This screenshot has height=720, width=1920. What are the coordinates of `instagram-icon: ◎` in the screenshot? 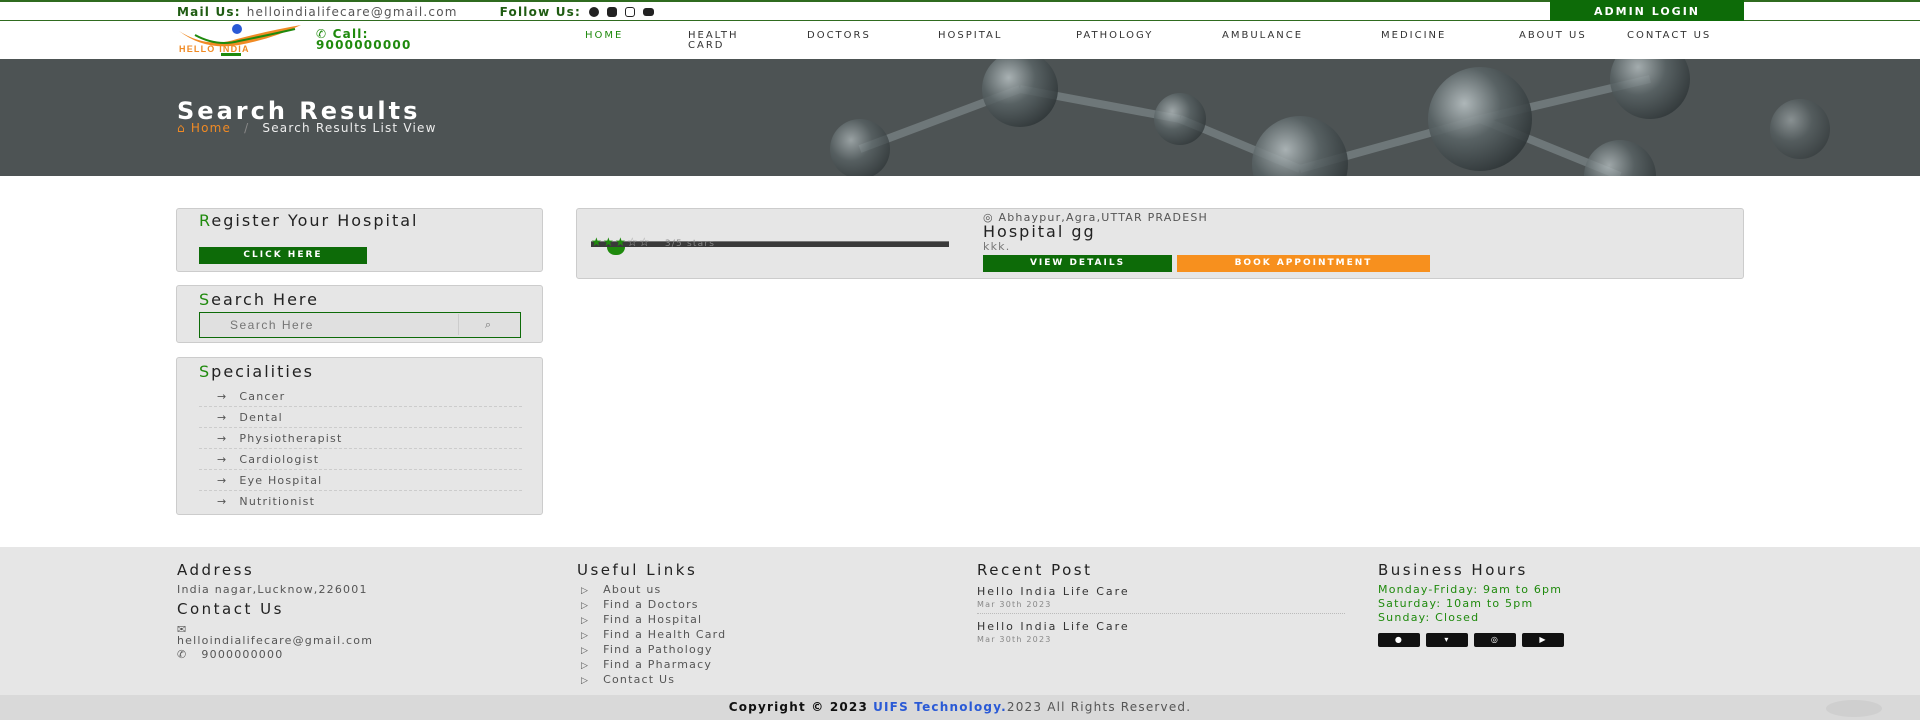 It's located at (1495, 640).